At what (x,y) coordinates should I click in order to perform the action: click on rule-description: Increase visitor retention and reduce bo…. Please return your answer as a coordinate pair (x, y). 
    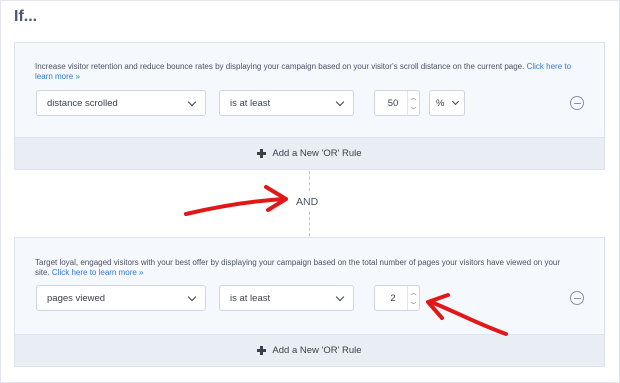
    Looking at the image, I should click on (303, 71).